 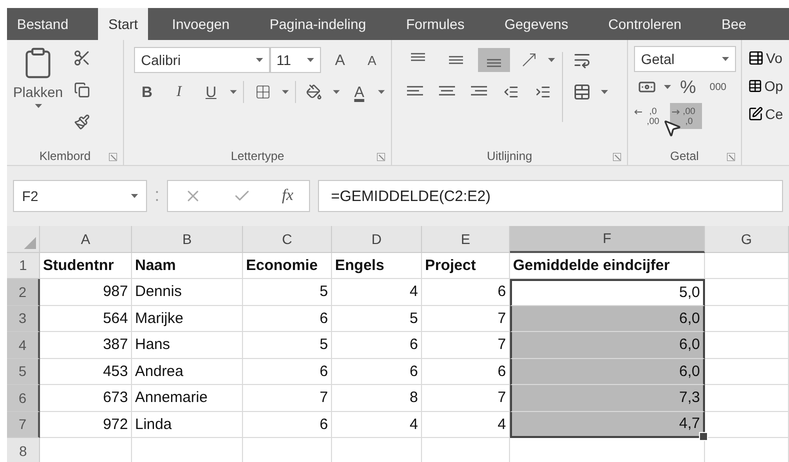 What do you see at coordinates (684, 156) in the screenshot?
I see `group-label: Getal` at bounding box center [684, 156].